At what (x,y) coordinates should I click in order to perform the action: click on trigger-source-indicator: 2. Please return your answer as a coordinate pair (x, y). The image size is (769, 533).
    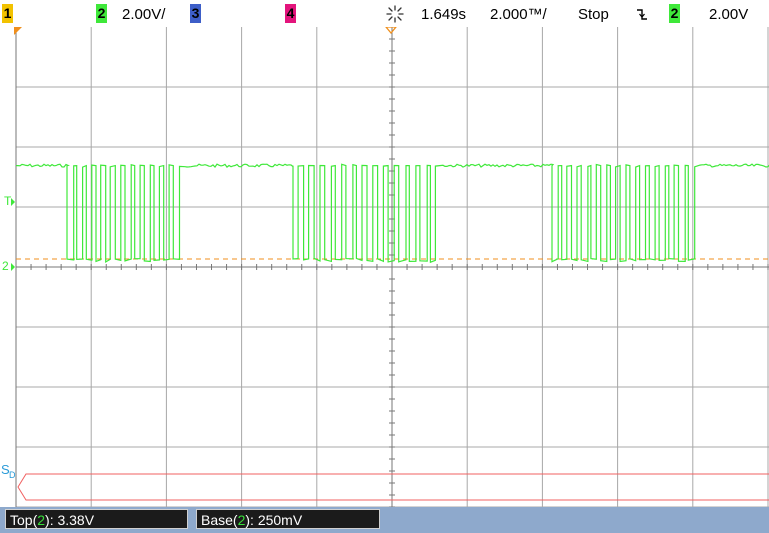
    Looking at the image, I should click on (674, 13).